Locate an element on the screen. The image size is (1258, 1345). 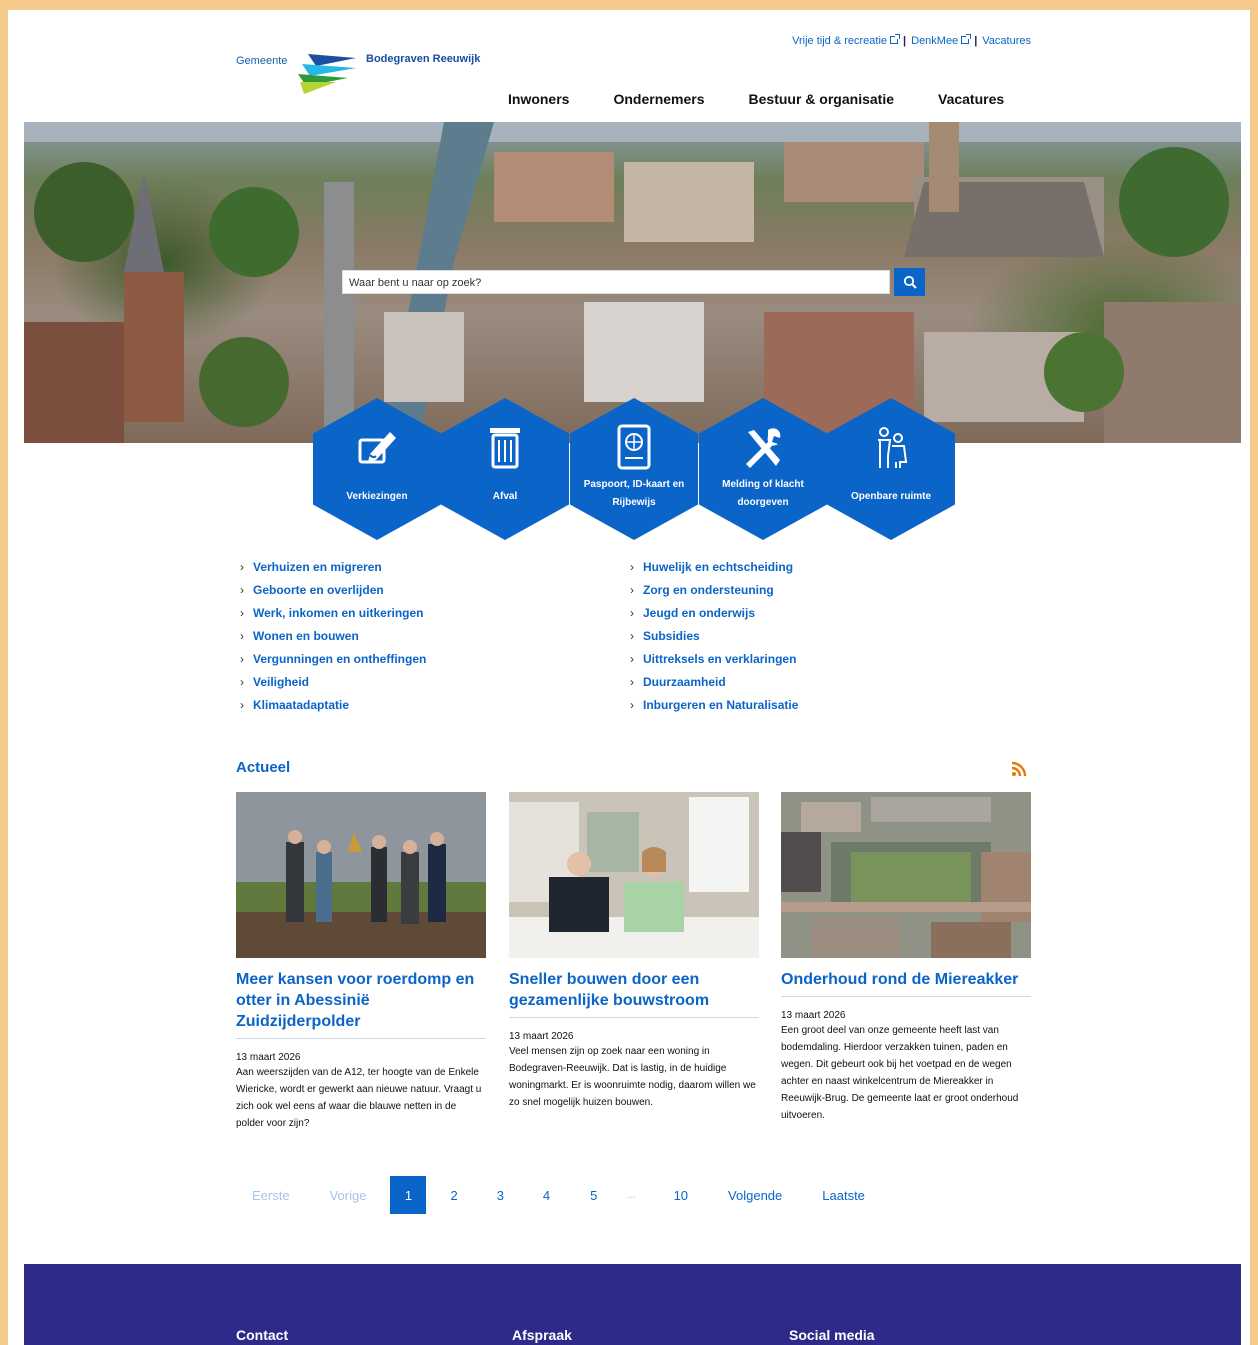
tile-label: Afval is located at coordinates (505, 496).